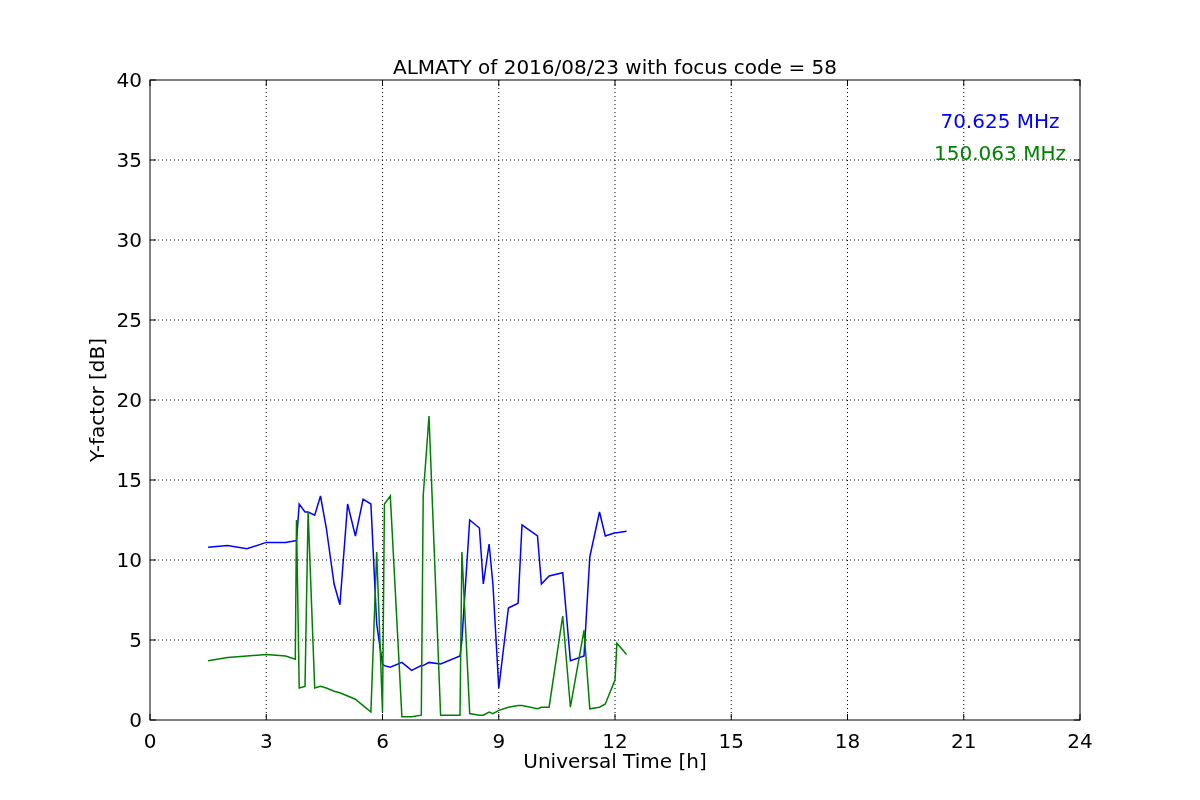  What do you see at coordinates (97, 400) in the screenshot?
I see `y-axis-label: Y-factor [dB]` at bounding box center [97, 400].